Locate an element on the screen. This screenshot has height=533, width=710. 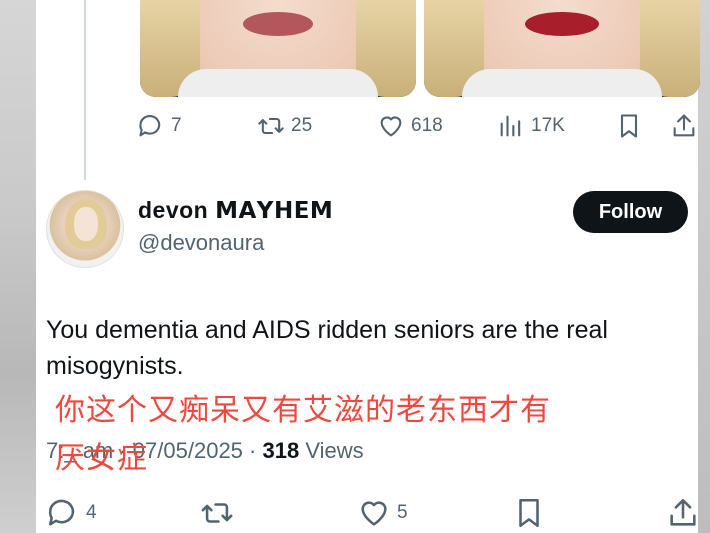
reply-button: 7 is located at coordinates (159, 126).